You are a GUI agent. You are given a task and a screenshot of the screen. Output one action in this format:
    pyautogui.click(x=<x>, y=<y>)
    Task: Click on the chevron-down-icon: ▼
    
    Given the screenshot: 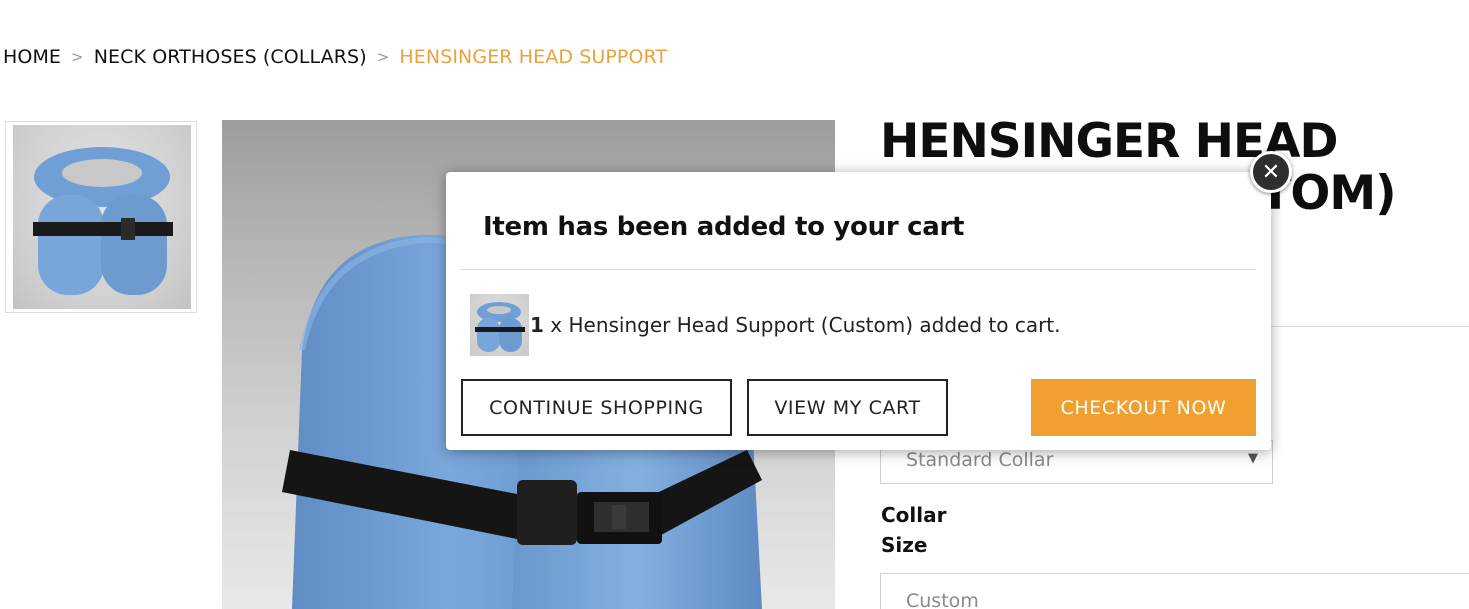 What is the action you would take?
    pyautogui.click(x=1253, y=458)
    